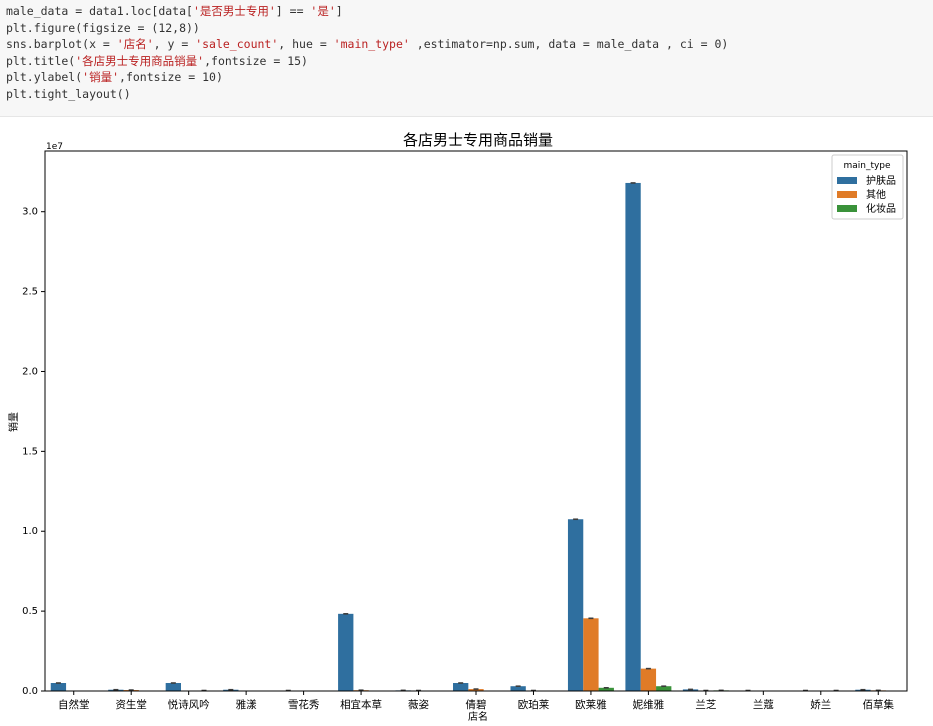 This screenshot has height=726, width=933. What do you see at coordinates (763, 704) in the screenshot?
I see `x-tick-label: 兰蔻` at bounding box center [763, 704].